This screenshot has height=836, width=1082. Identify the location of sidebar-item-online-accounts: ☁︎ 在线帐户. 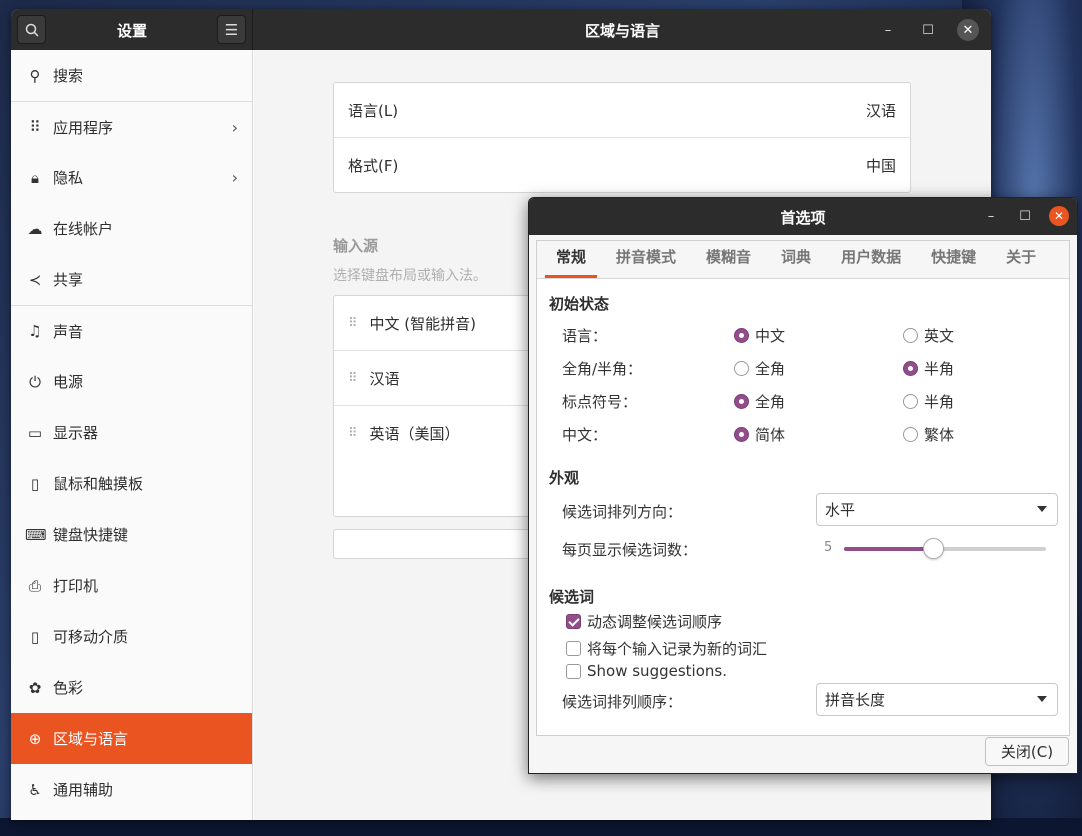
(131, 228).